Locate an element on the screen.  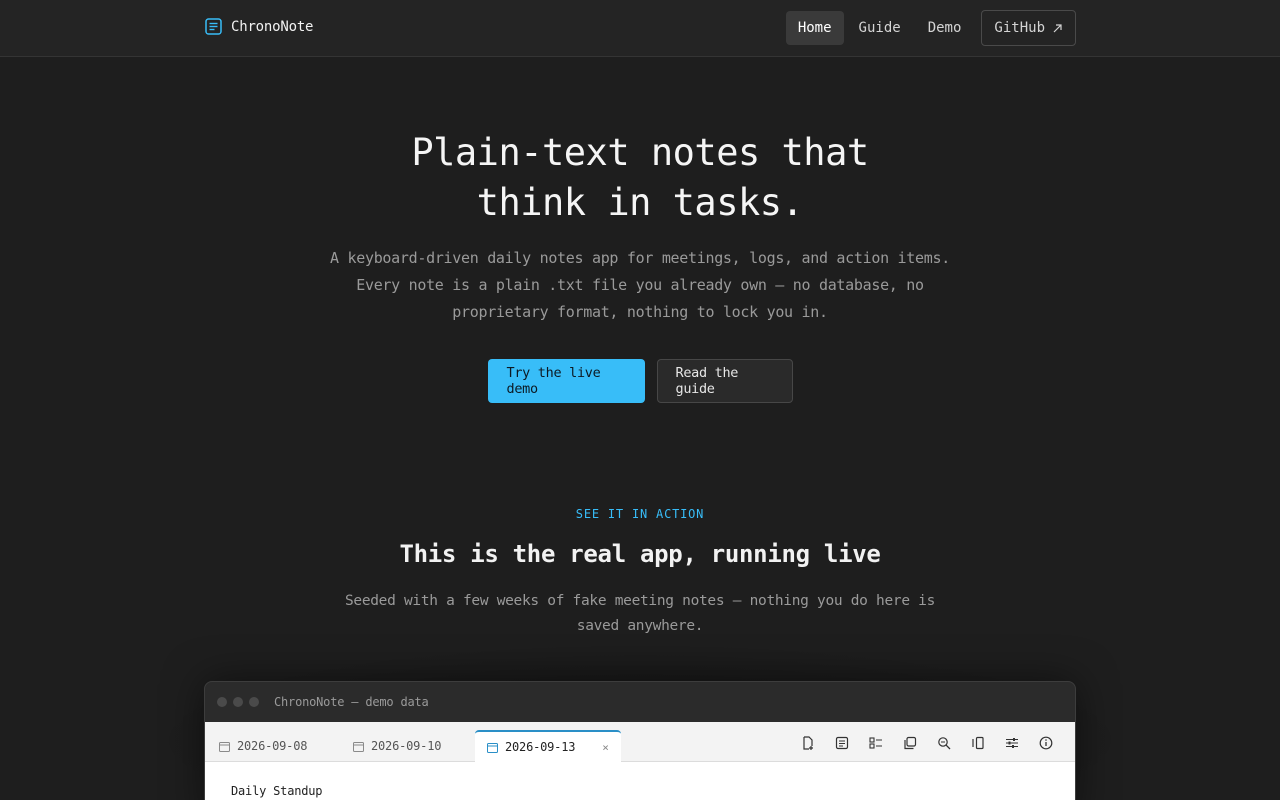
search-icon is located at coordinates (944, 743).